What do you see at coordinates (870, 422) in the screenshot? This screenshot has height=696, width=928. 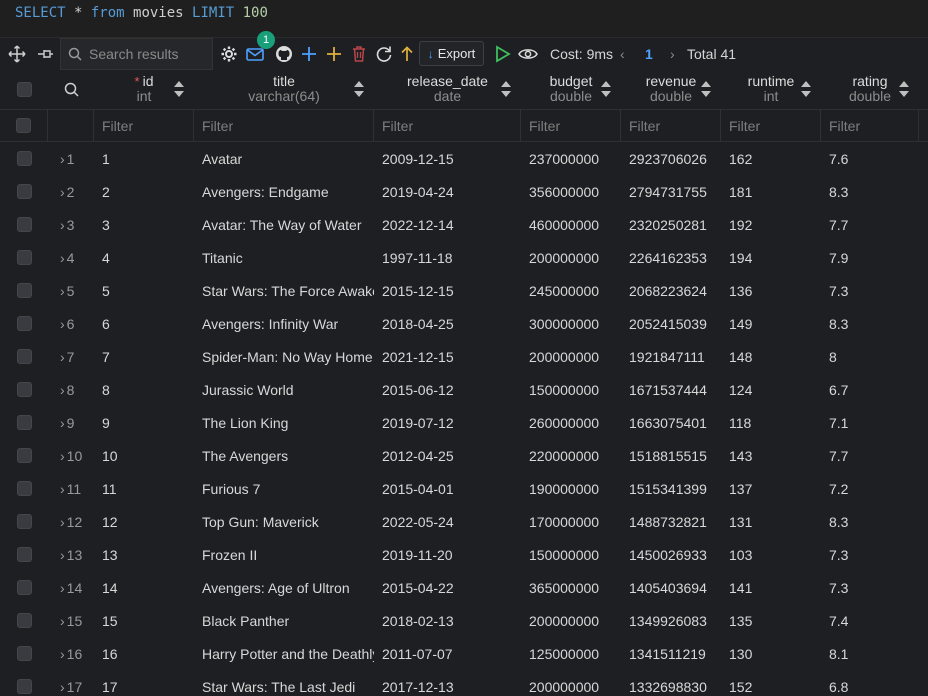 I see `cell-rating: 7.1` at bounding box center [870, 422].